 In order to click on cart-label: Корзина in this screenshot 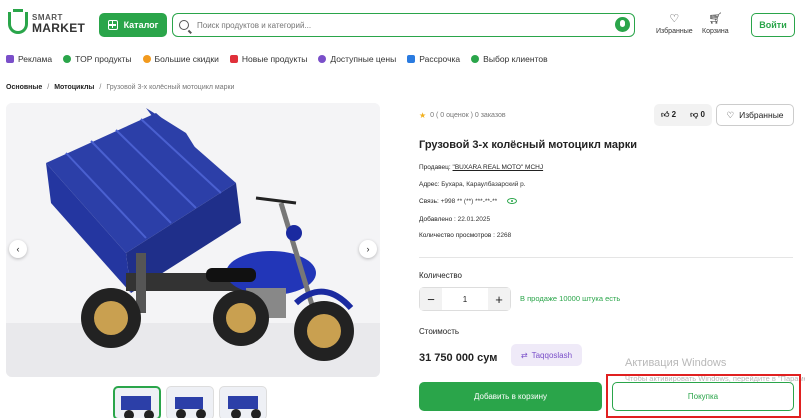, I will do `click(715, 31)`.